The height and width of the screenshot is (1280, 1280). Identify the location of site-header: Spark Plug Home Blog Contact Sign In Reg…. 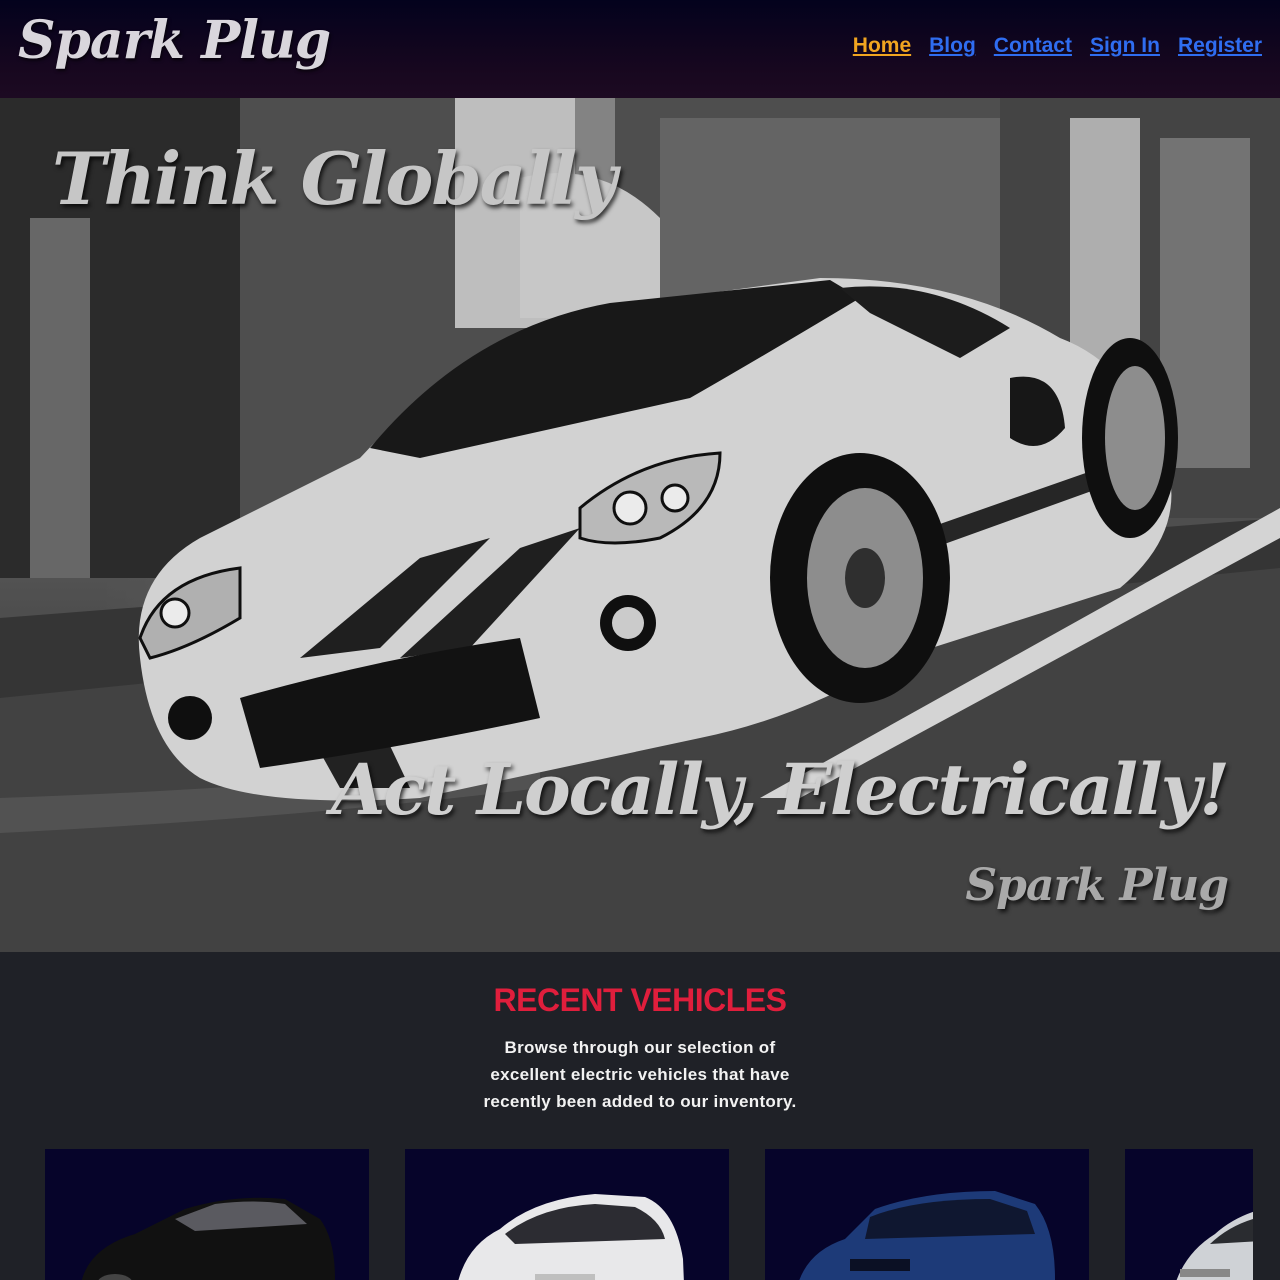
(640, 49).